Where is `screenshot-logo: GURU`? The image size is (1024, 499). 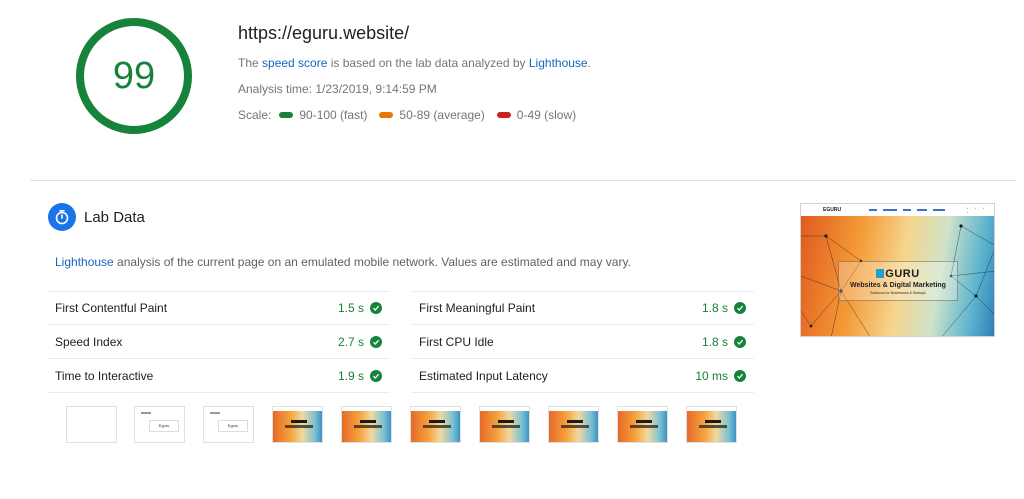 screenshot-logo: GURU is located at coordinates (897, 274).